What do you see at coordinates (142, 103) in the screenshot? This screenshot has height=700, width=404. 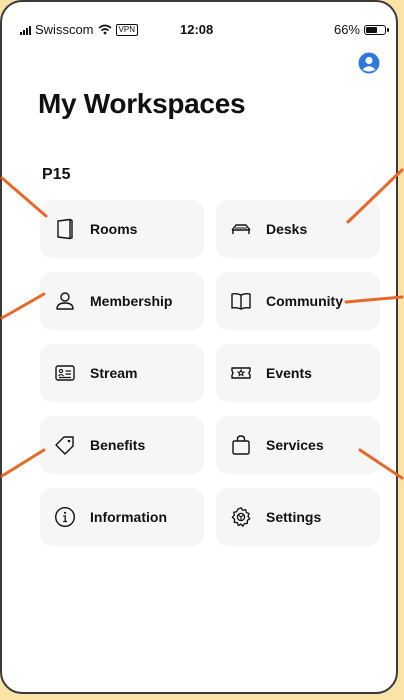 I see `page-title: My Workspaces` at bounding box center [142, 103].